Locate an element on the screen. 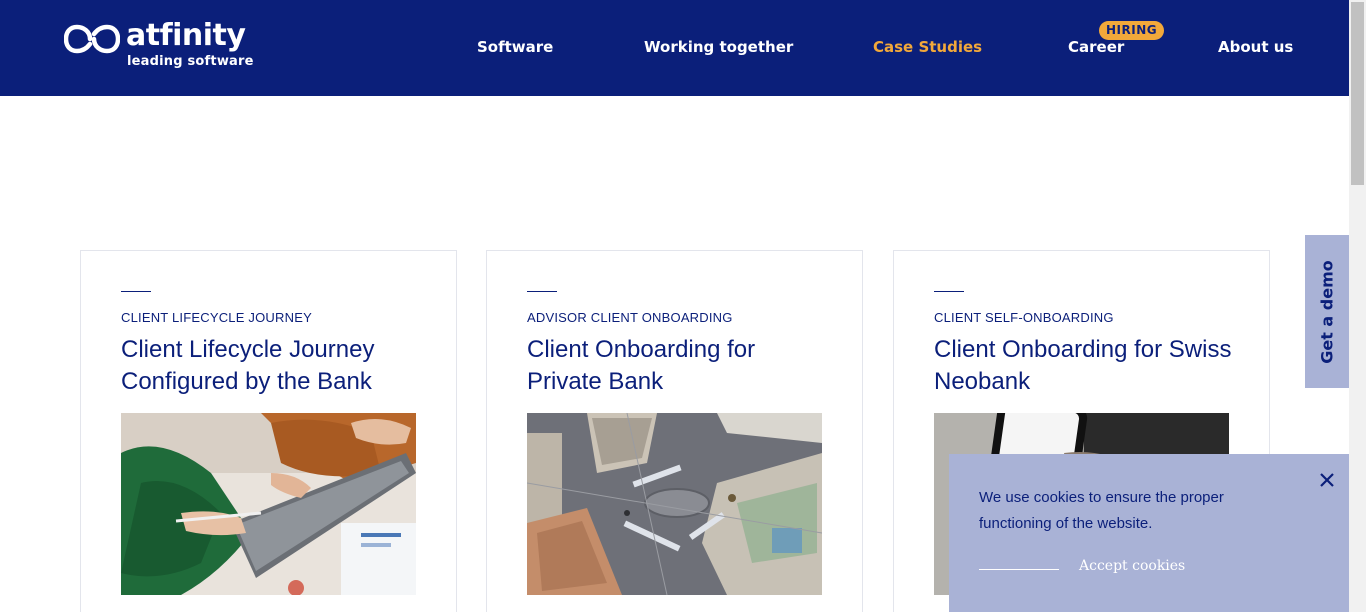 This screenshot has width=1366, height=612. cookie-divider is located at coordinates (1019, 569).